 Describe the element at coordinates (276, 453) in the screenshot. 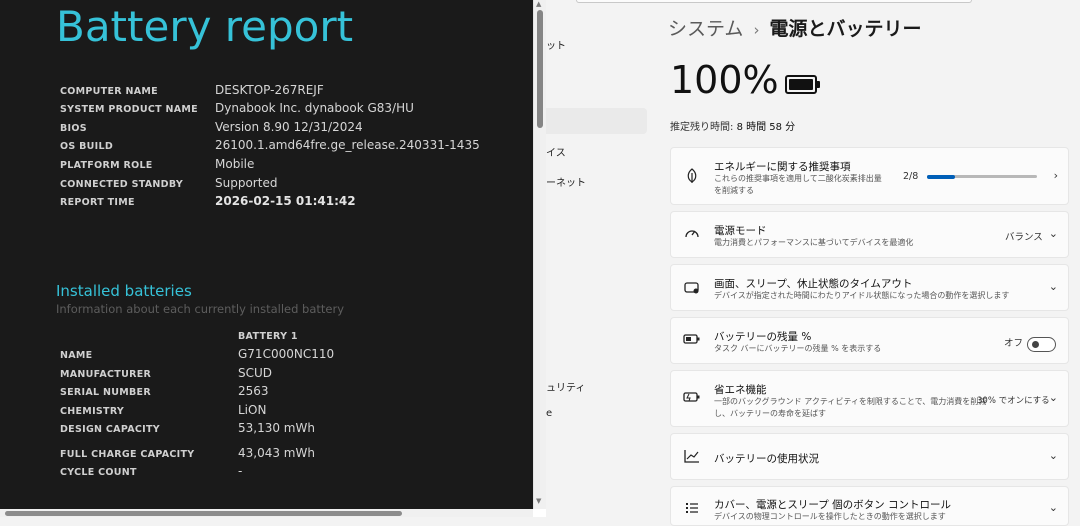

I see `battery-value: 43,043 mWh` at that location.